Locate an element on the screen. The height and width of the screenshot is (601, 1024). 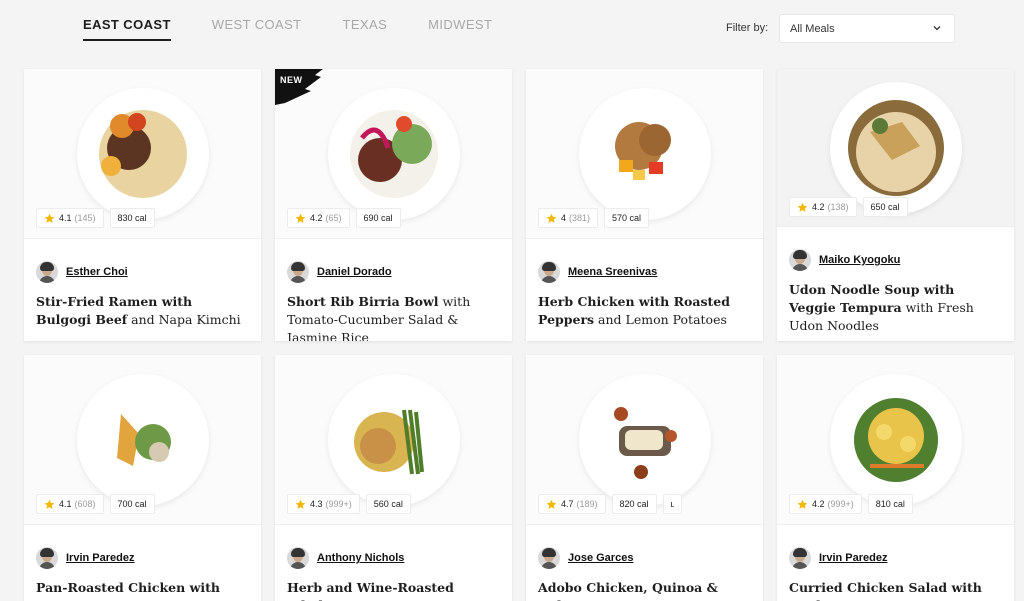
calories-value: 570 cal is located at coordinates (627, 218).